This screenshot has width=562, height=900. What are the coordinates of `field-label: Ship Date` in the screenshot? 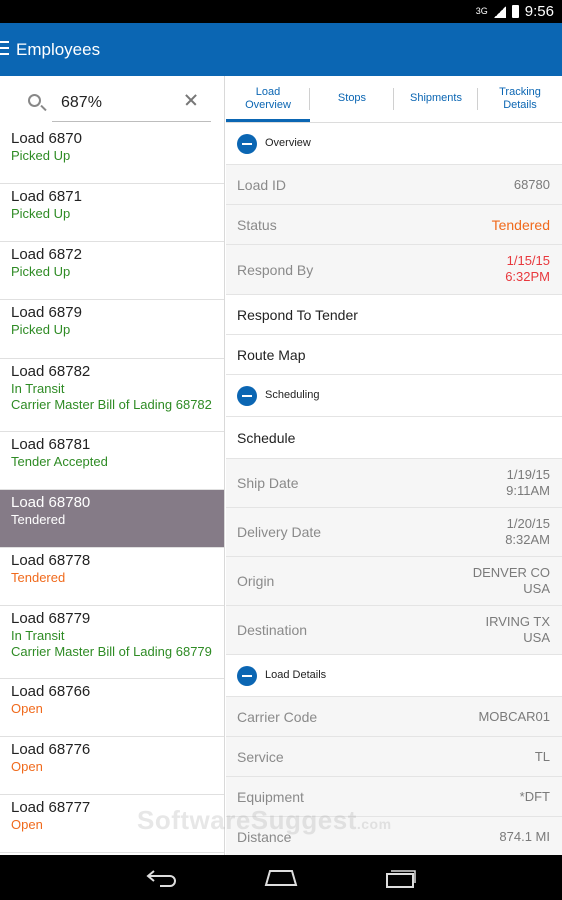 It's located at (268, 483).